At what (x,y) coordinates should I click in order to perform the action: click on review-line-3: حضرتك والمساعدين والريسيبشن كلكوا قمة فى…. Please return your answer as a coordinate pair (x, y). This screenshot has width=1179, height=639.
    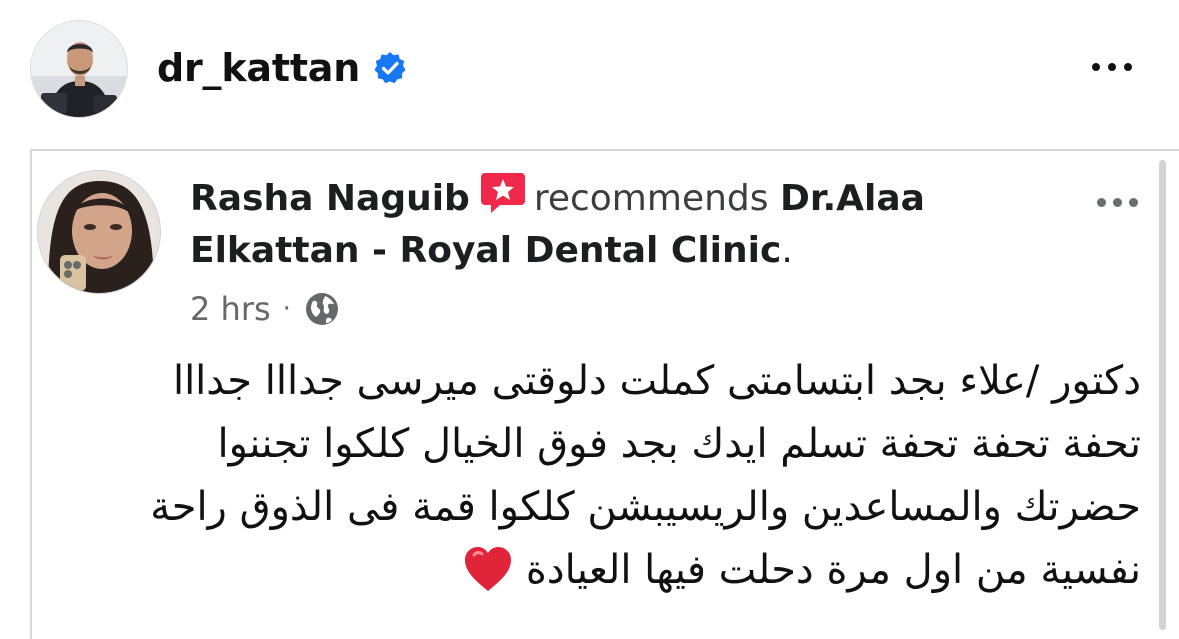
    Looking at the image, I should click on (645, 507).